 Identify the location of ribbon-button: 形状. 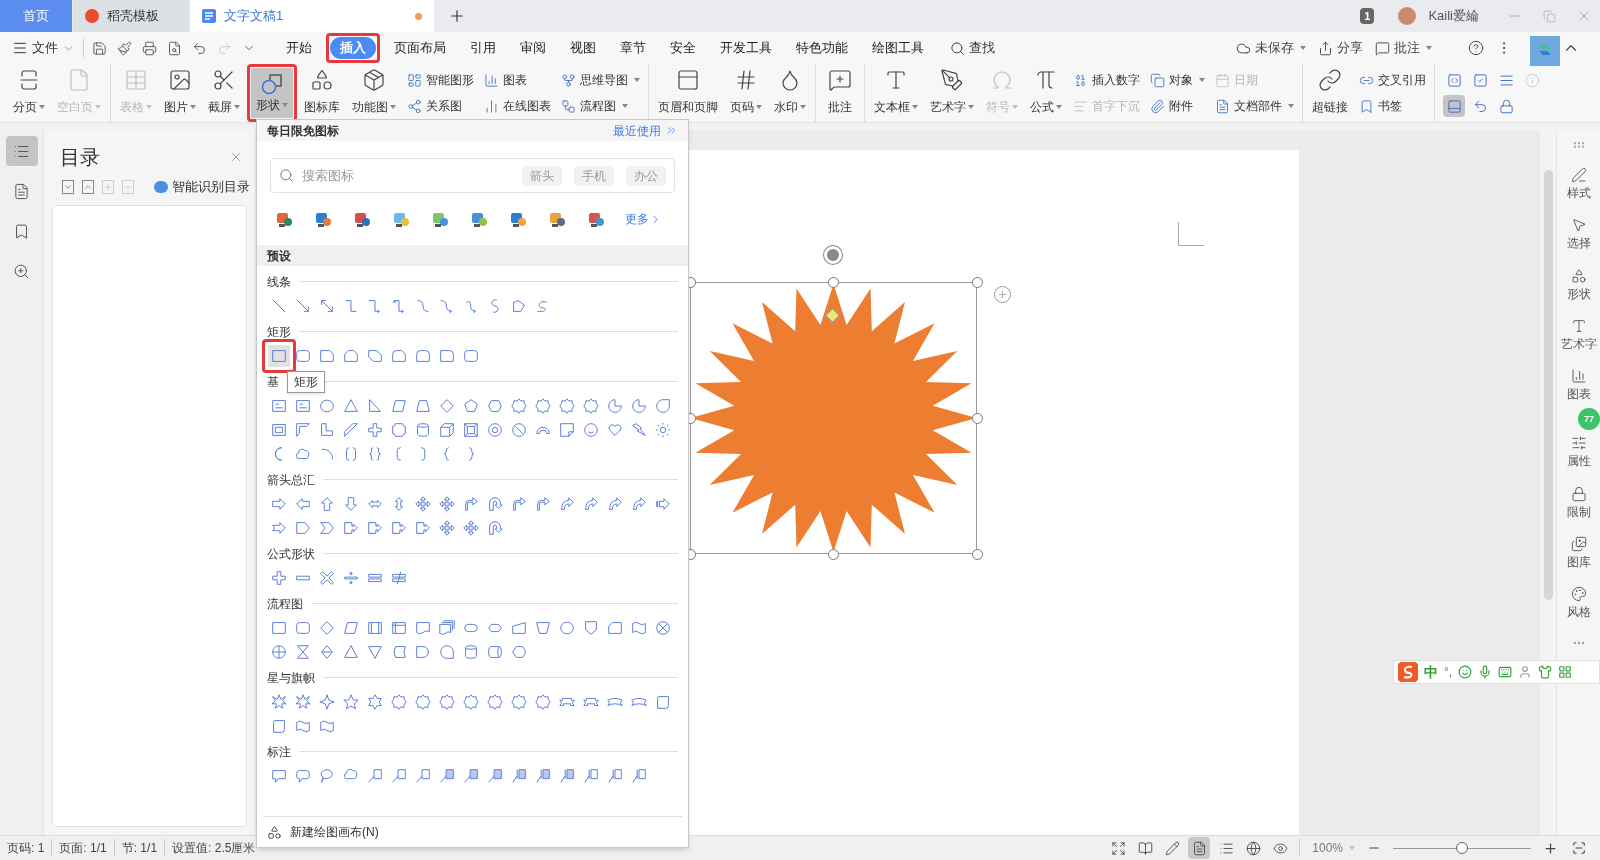
(272, 93).